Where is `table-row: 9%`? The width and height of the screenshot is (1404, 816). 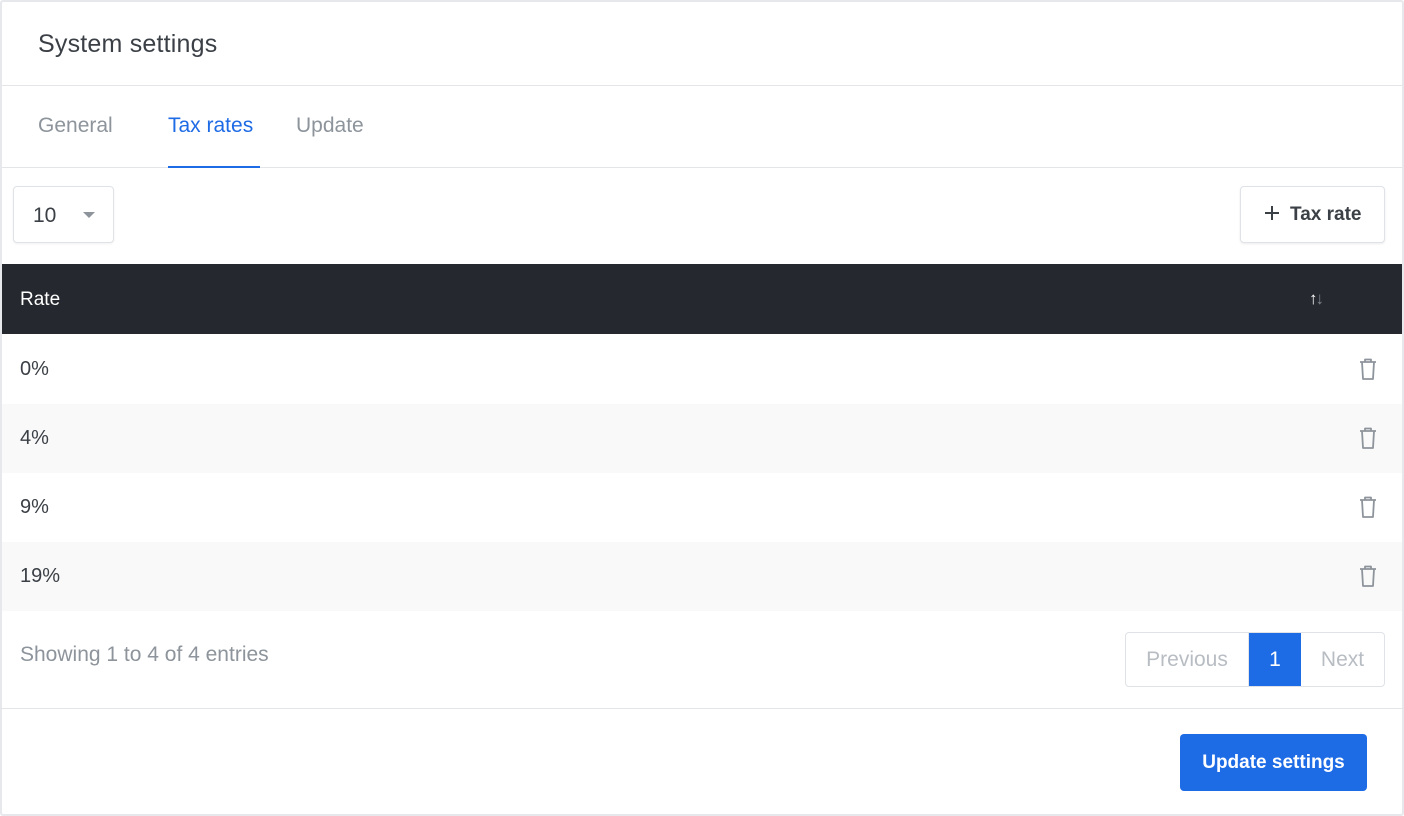
table-row: 9% is located at coordinates (702, 507).